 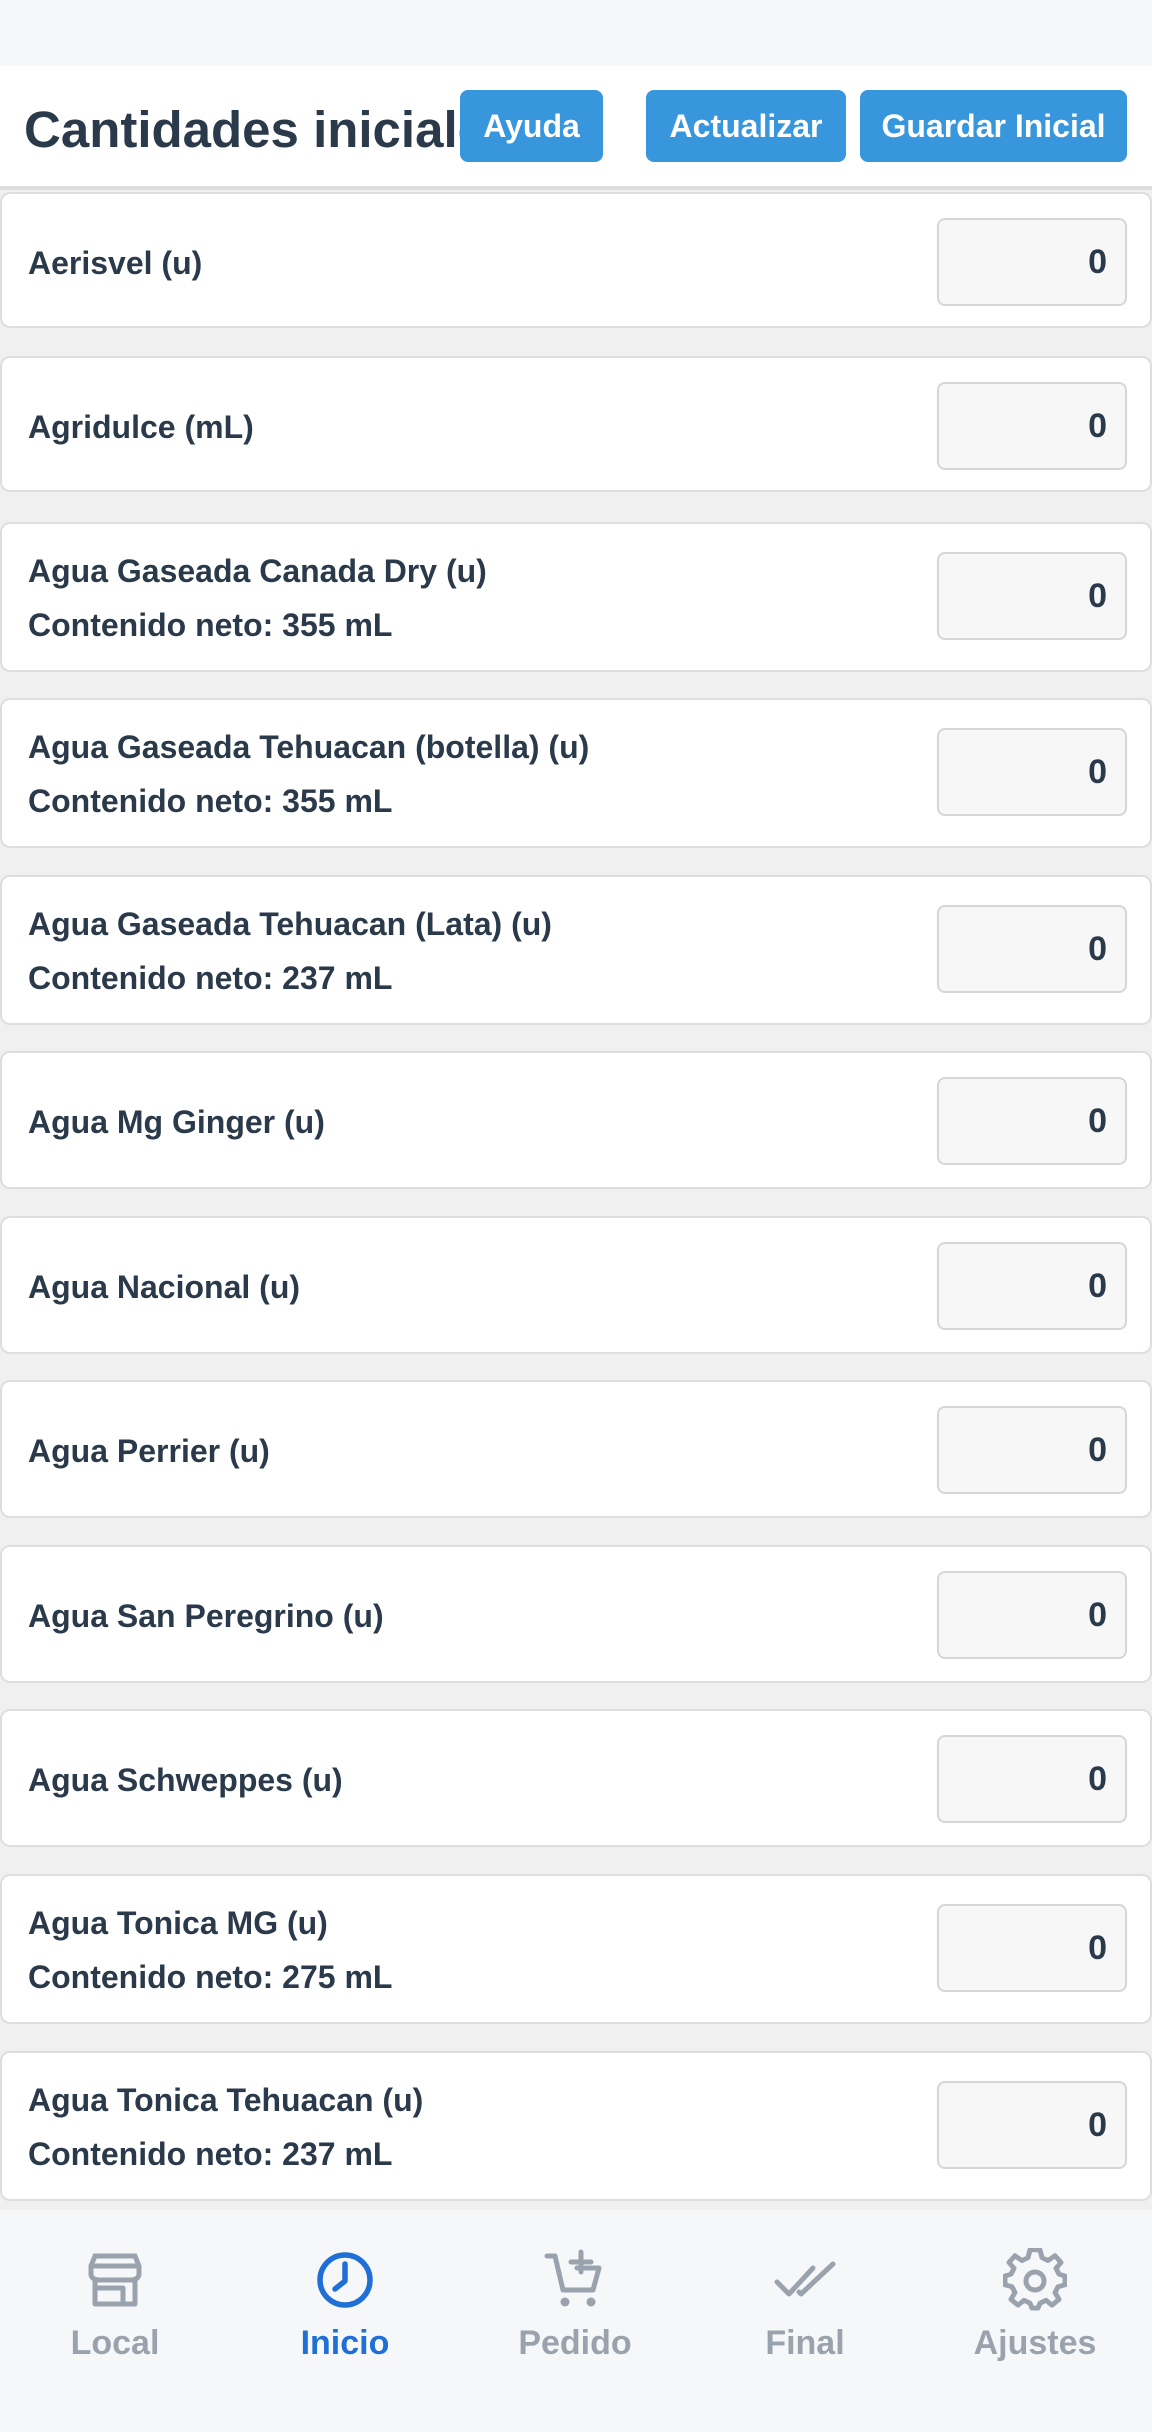 I want to click on product-detail: Contenido neto: 275 mL, so click(x=210, y=1977).